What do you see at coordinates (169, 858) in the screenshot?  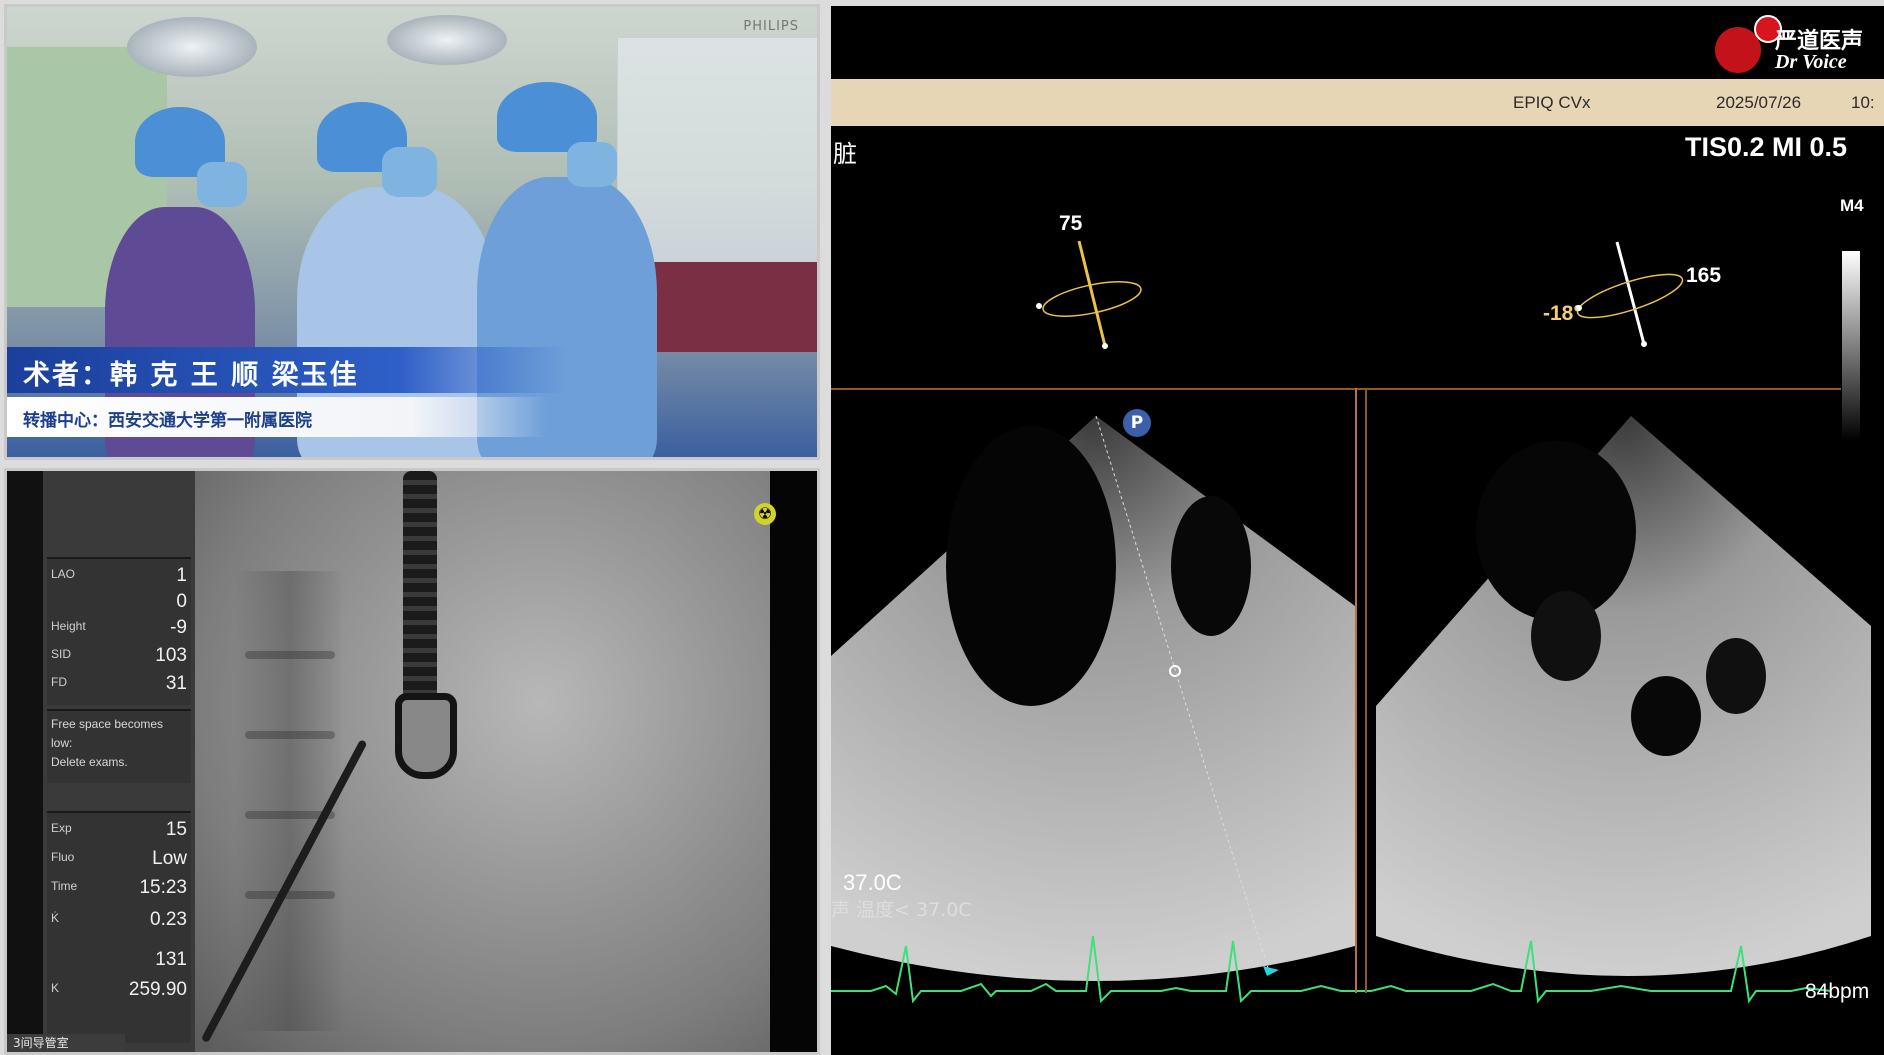 I see `fluo-value: Low` at bounding box center [169, 858].